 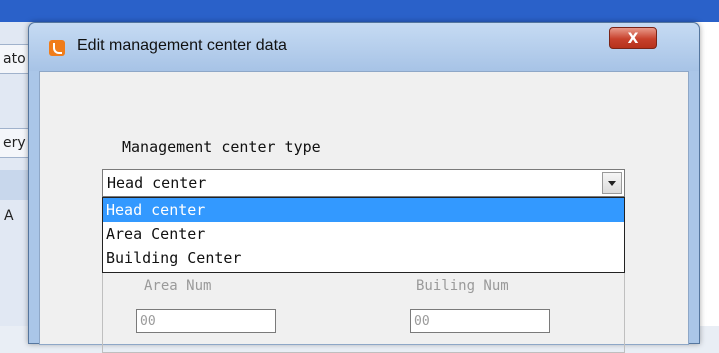 I want to click on area-num-label: Area Num, so click(x=178, y=286).